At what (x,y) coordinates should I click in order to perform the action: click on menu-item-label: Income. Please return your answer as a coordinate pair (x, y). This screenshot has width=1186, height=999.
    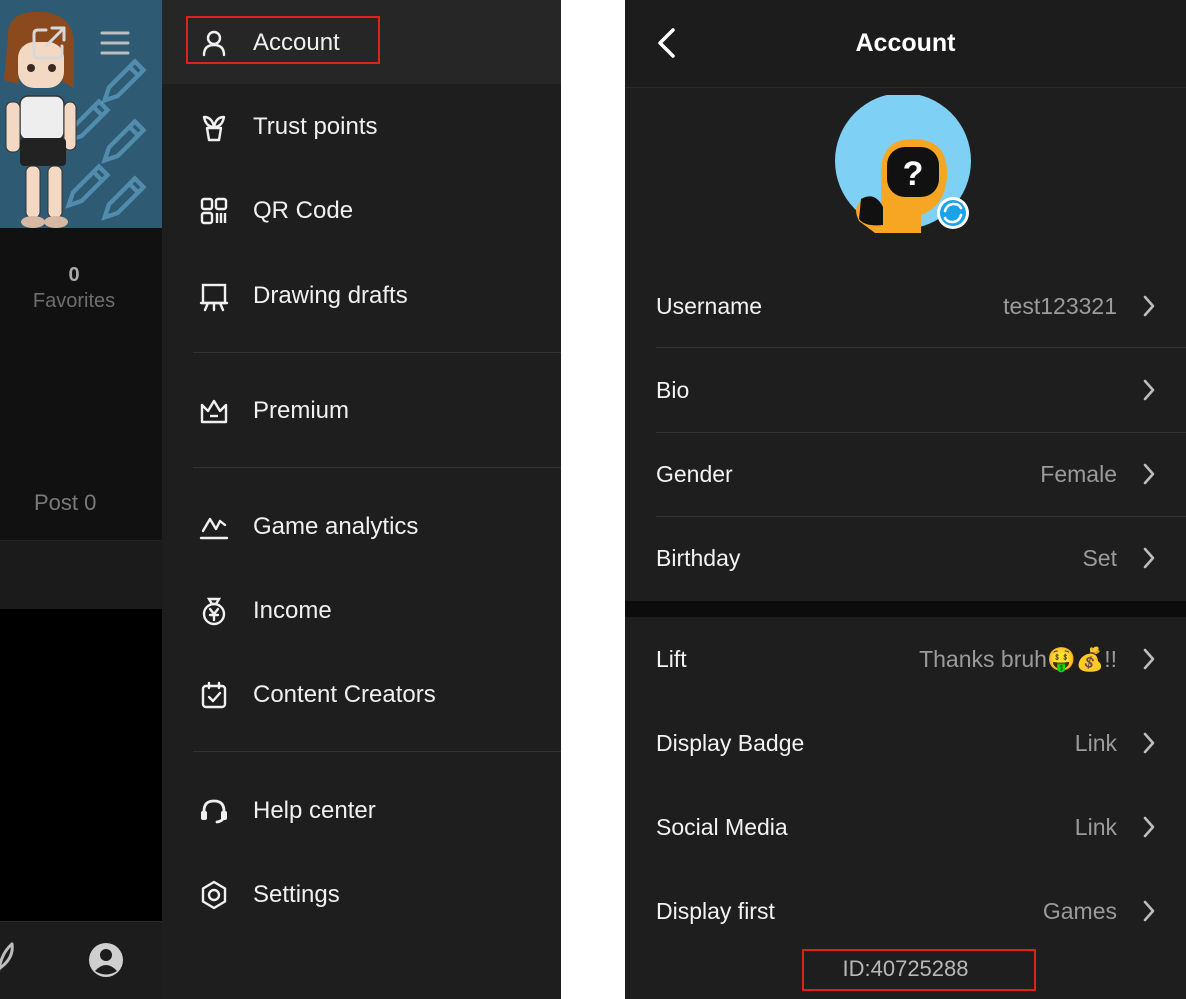
    Looking at the image, I should click on (292, 610).